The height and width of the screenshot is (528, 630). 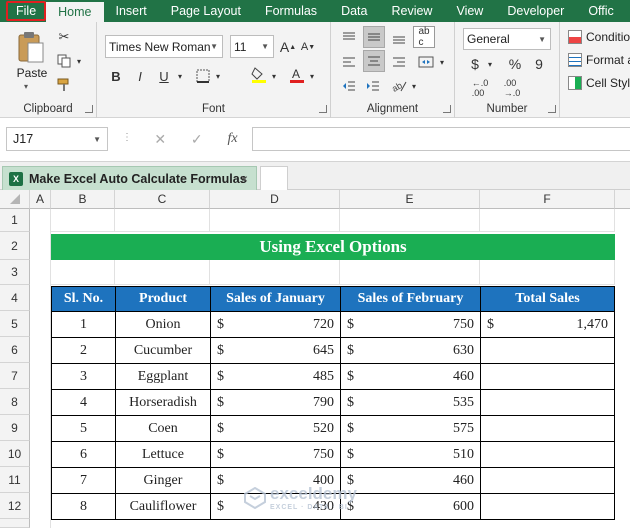 I want to click on column-header: A, so click(x=40, y=199).